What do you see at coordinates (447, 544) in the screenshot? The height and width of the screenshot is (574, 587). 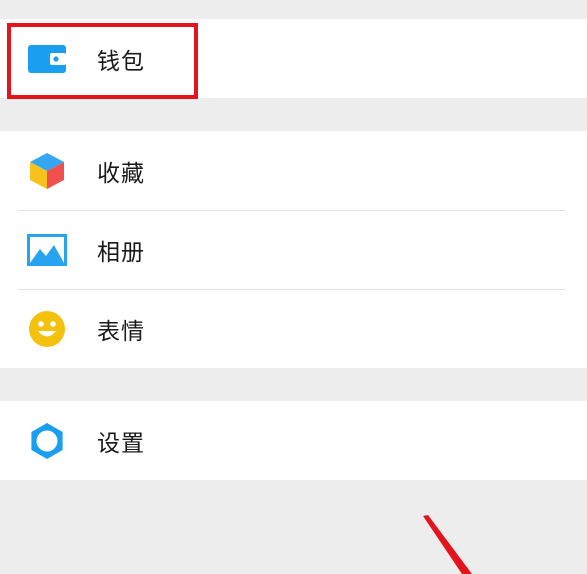 I see `arrow-annotation` at bounding box center [447, 544].